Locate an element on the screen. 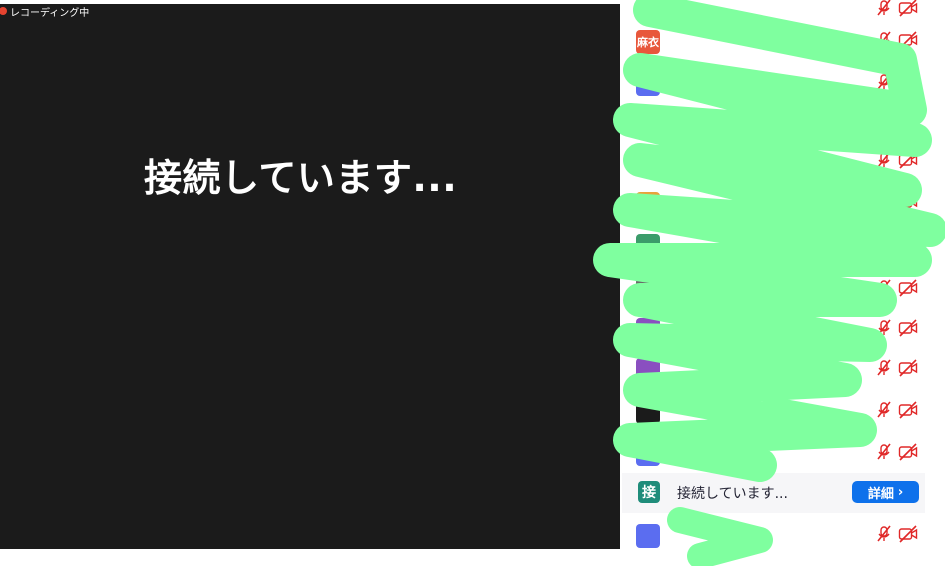 This screenshot has height=566, width=945. avatar: 麻衣 is located at coordinates (648, 42).